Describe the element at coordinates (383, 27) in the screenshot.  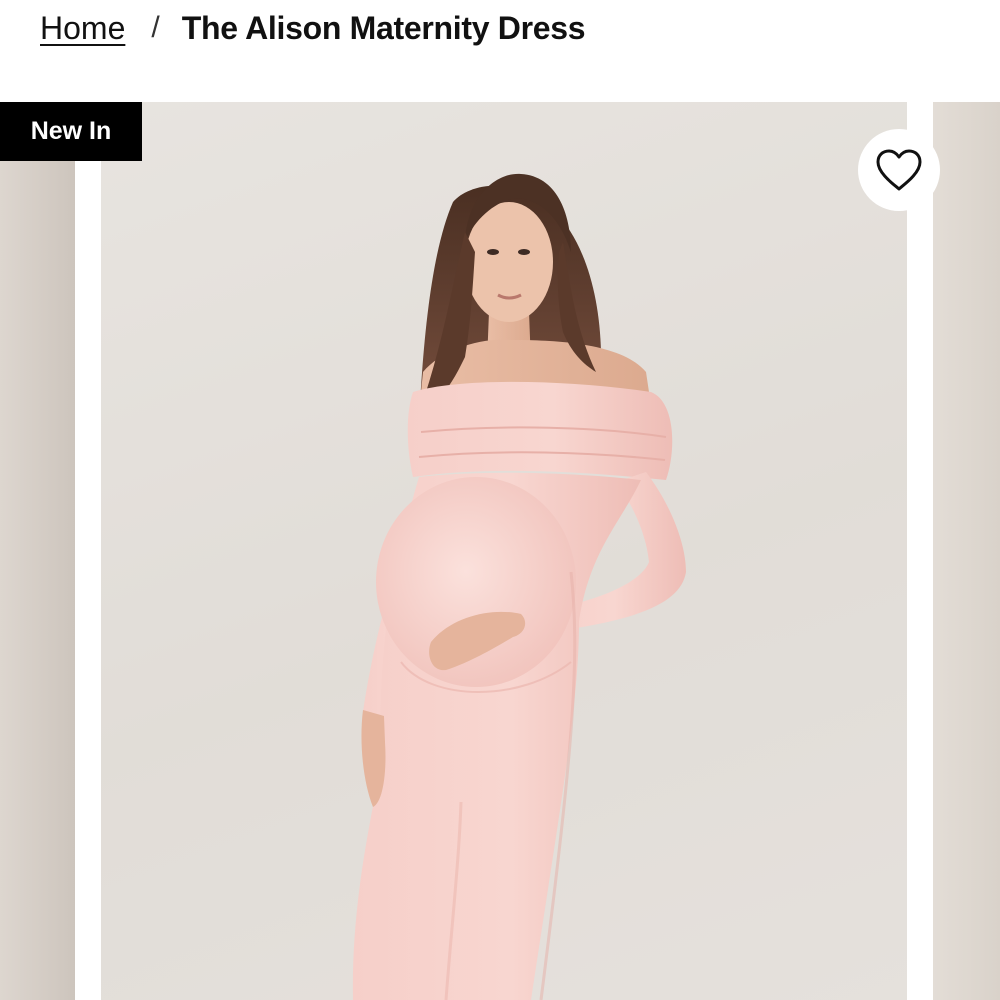
I see `breadcrumb-current-page: The Alison Maternity Dress` at that location.